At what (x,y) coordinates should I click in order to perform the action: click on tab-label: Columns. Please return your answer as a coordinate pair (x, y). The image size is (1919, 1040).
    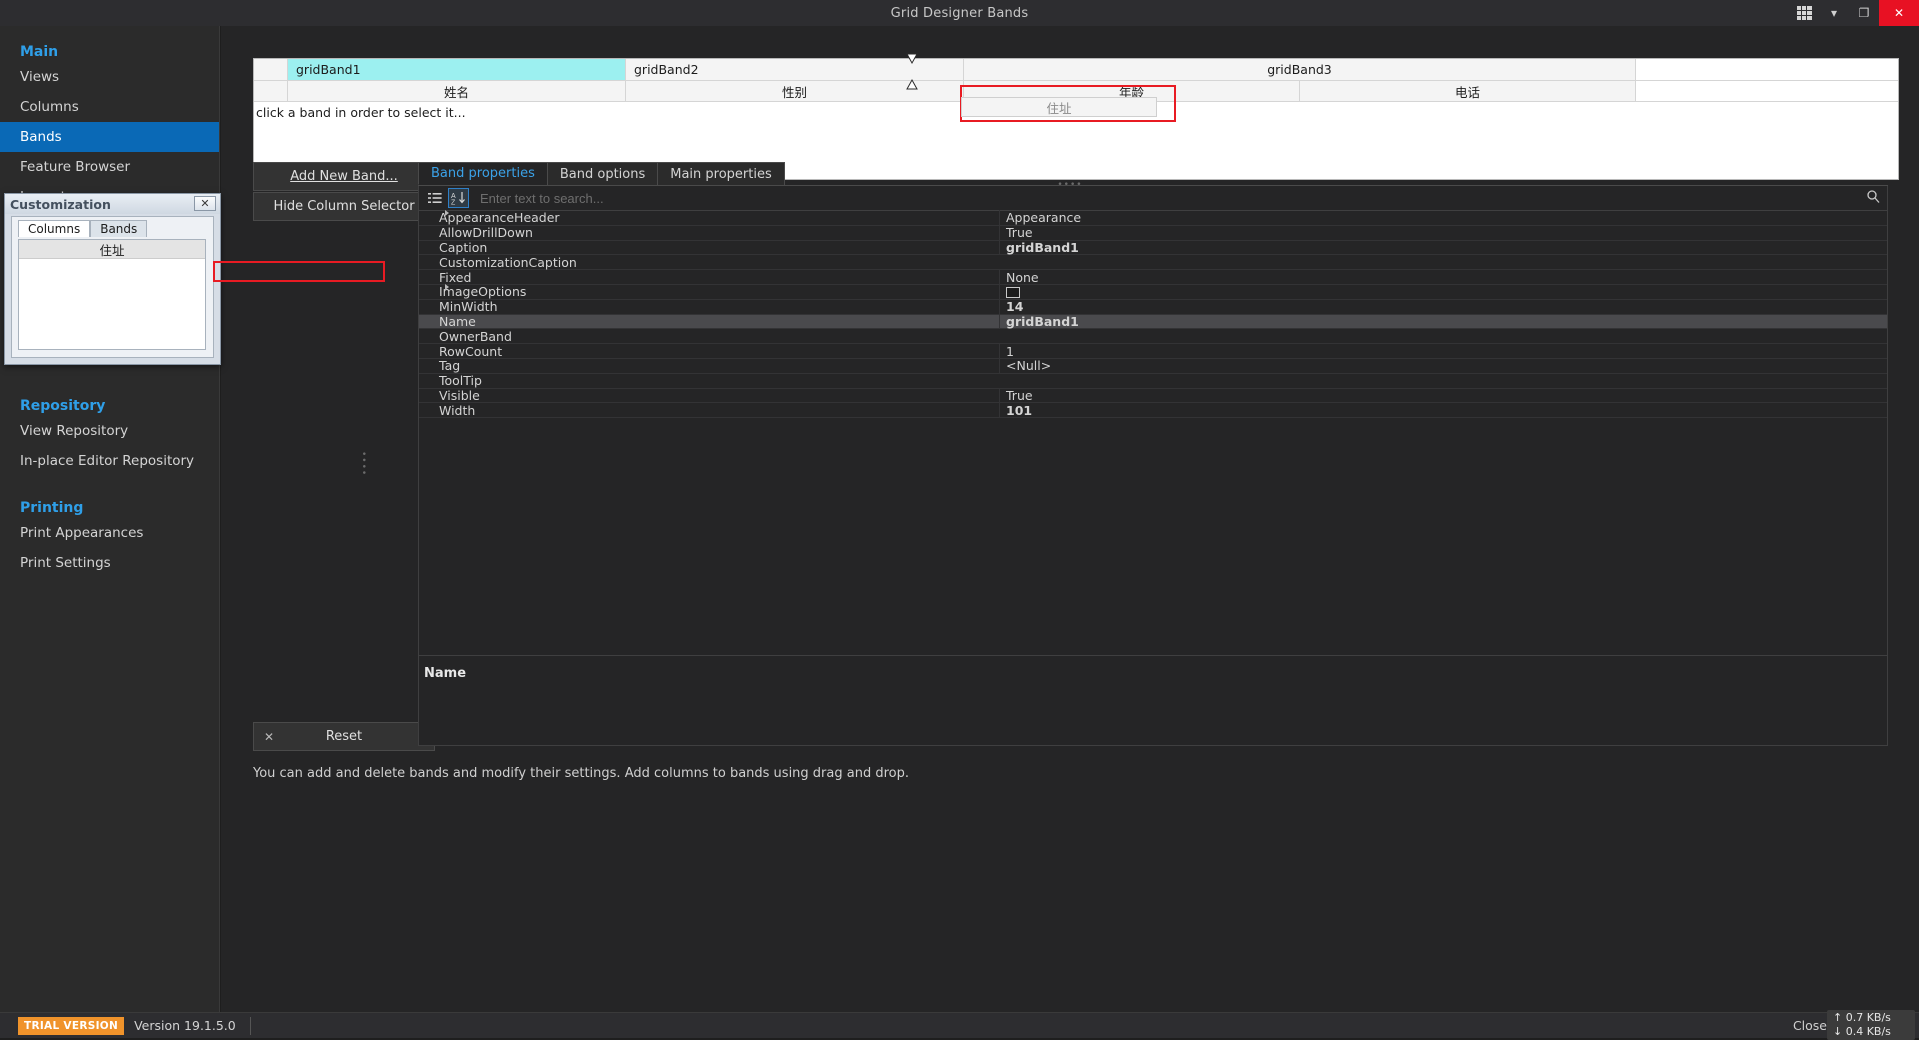
    Looking at the image, I should click on (54, 229).